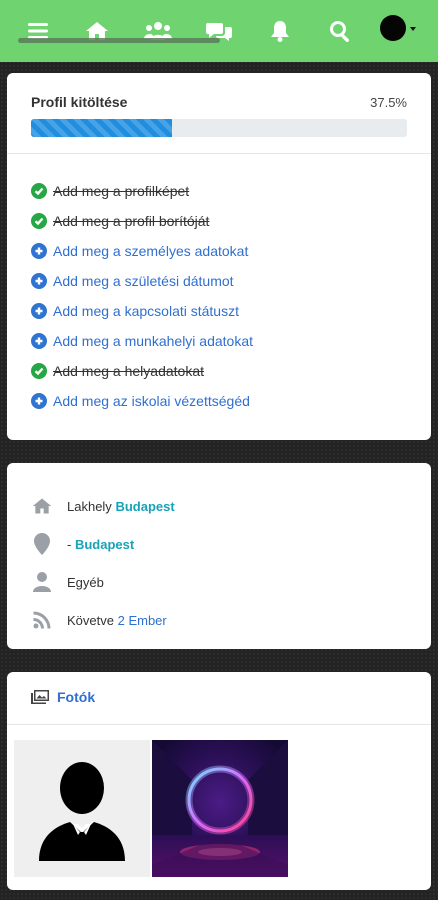  What do you see at coordinates (42, 544) in the screenshot?
I see `map-marker-icon` at bounding box center [42, 544].